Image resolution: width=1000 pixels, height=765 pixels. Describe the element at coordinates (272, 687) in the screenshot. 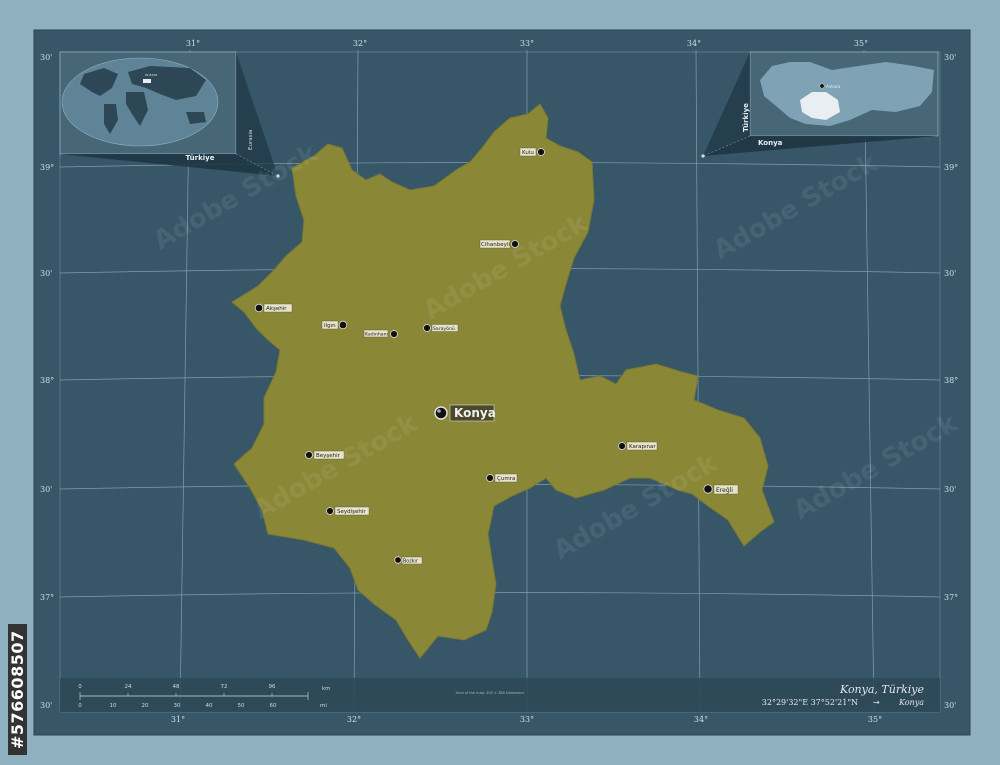

I see `scale-km-tick: 96` at that location.